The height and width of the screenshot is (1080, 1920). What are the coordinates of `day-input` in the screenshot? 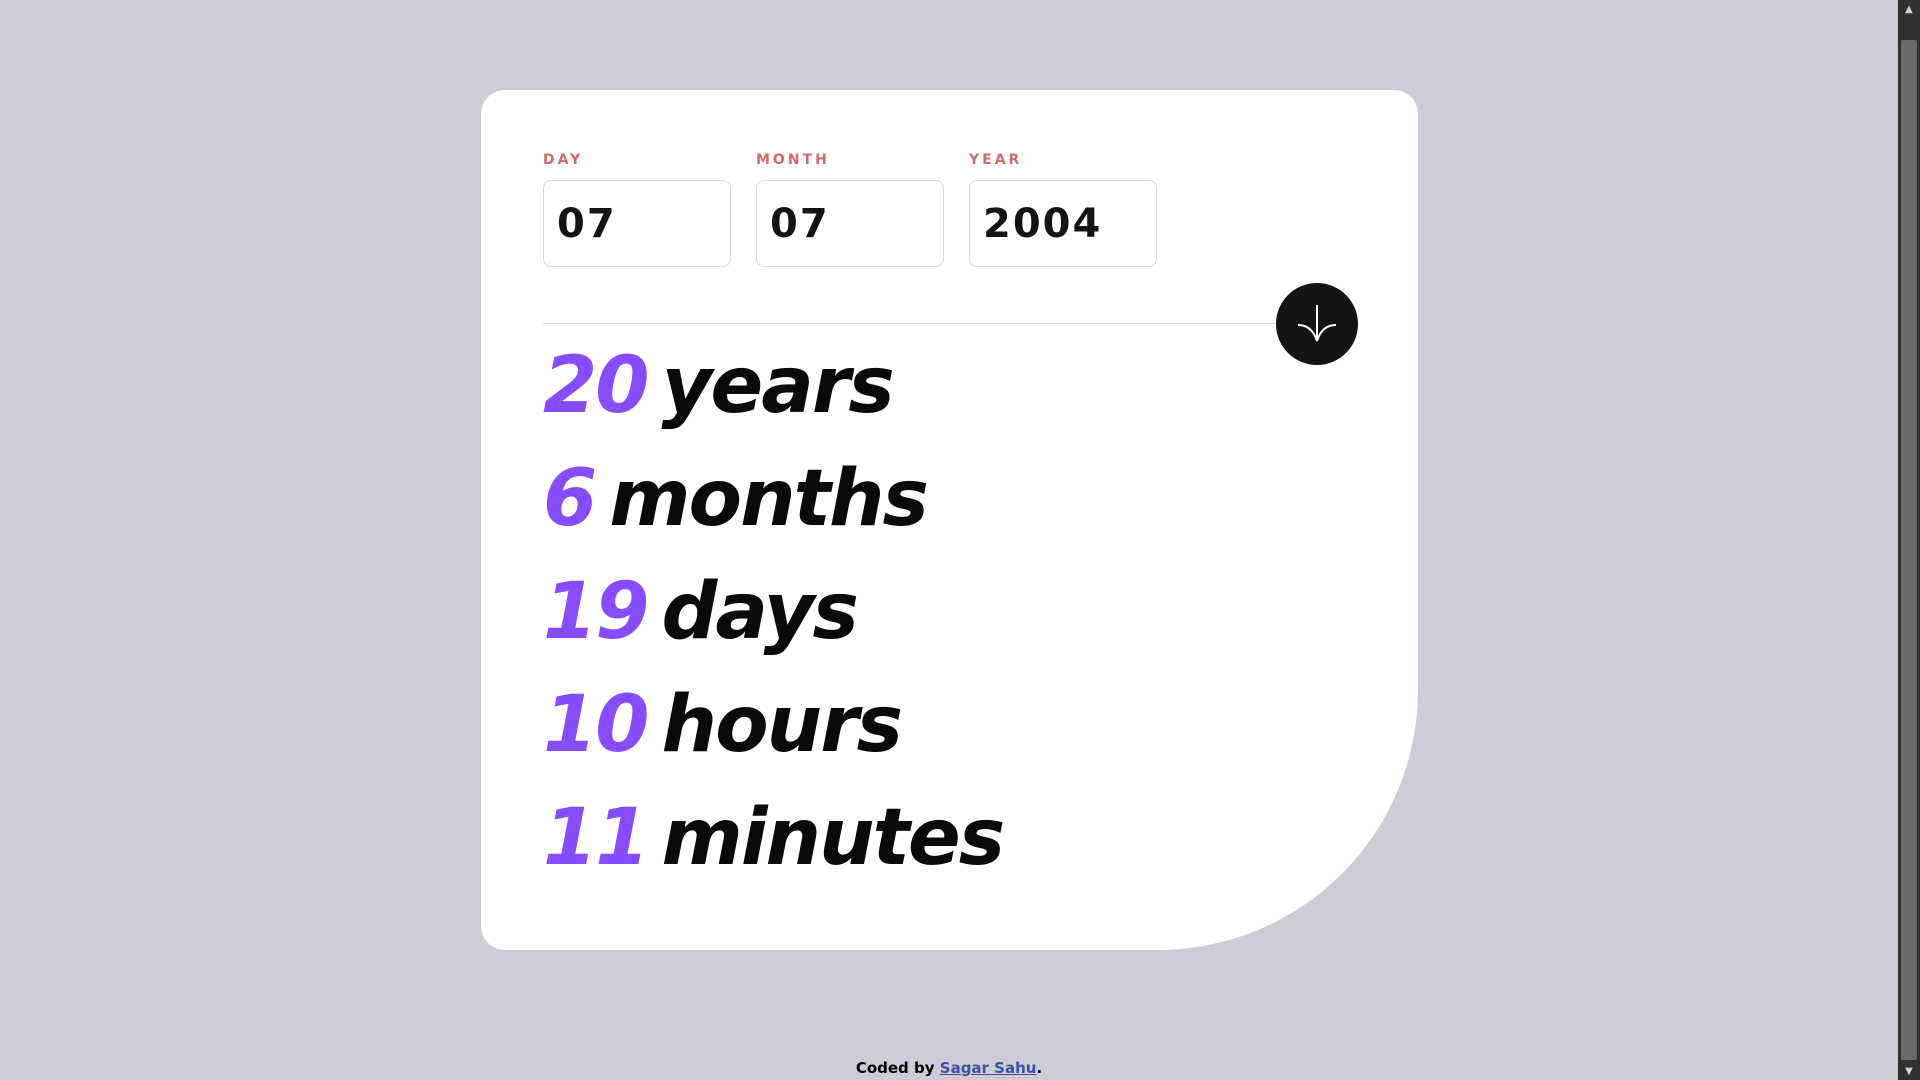 It's located at (637, 223).